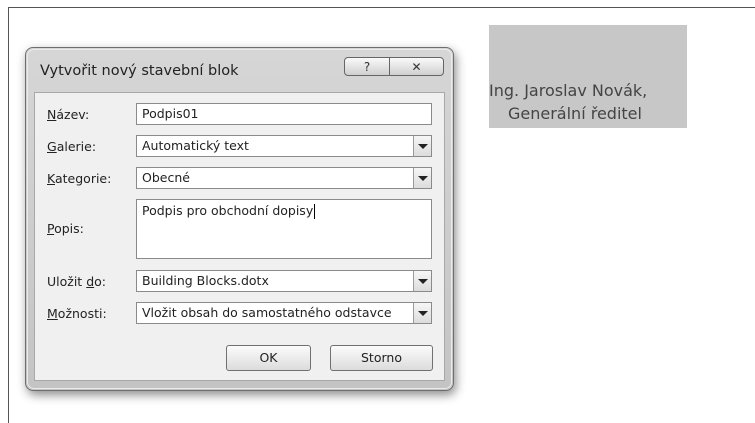  I want to click on gallery-label: Galerie:, so click(72, 146).